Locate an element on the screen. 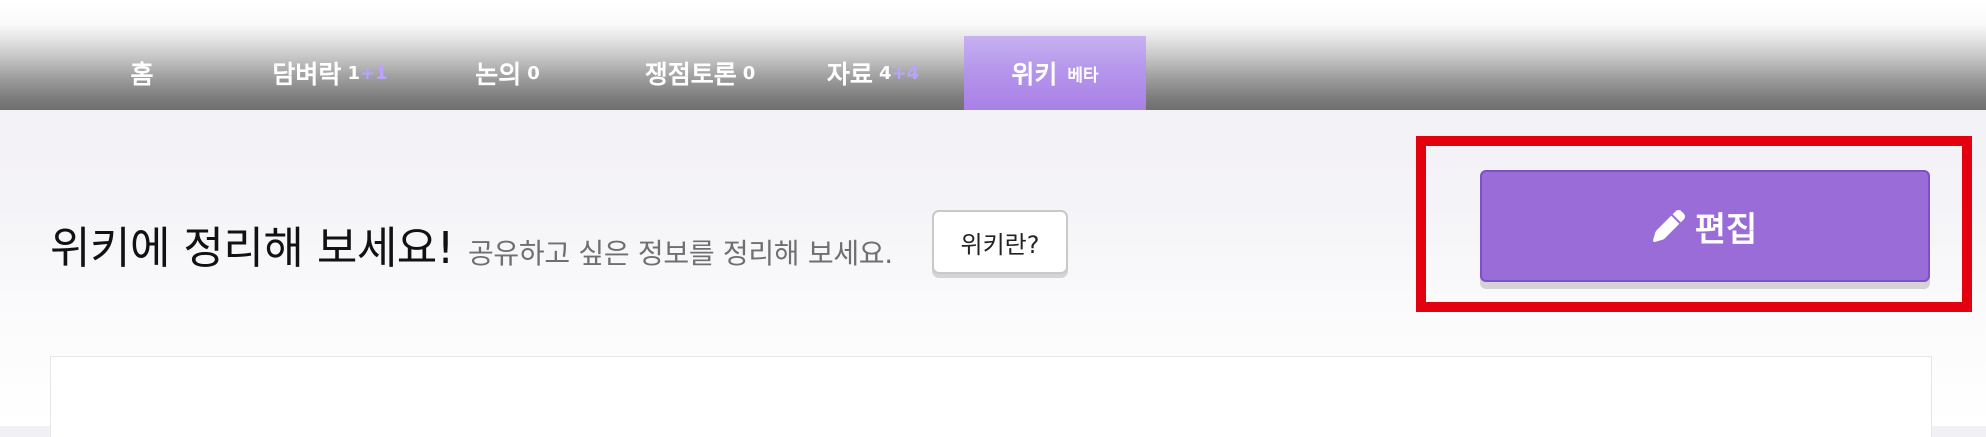  tab-home: 홈 is located at coordinates (142, 73).